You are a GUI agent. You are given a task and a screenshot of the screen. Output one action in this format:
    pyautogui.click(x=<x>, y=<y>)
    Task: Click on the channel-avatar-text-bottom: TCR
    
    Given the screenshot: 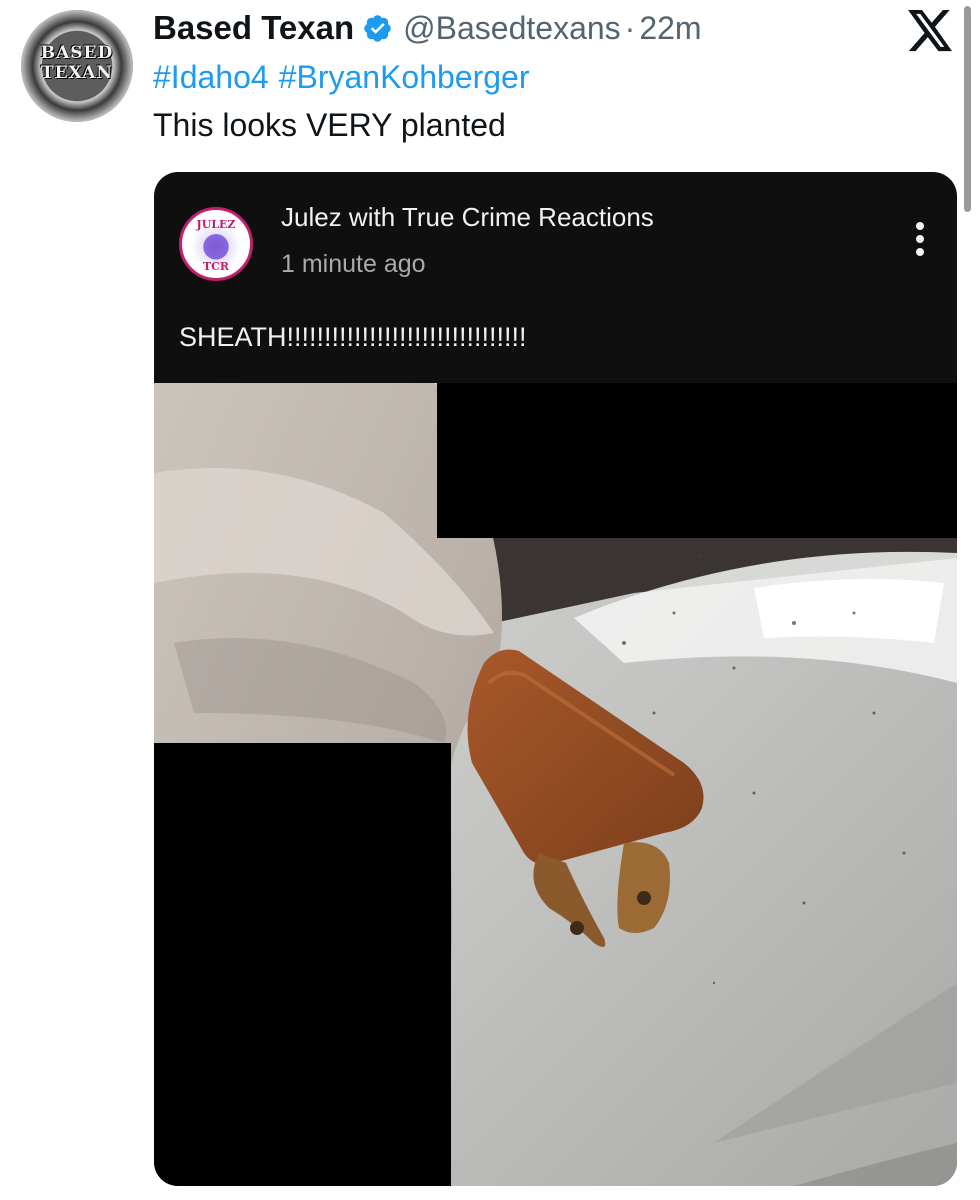 What is the action you would take?
    pyautogui.click(x=216, y=266)
    